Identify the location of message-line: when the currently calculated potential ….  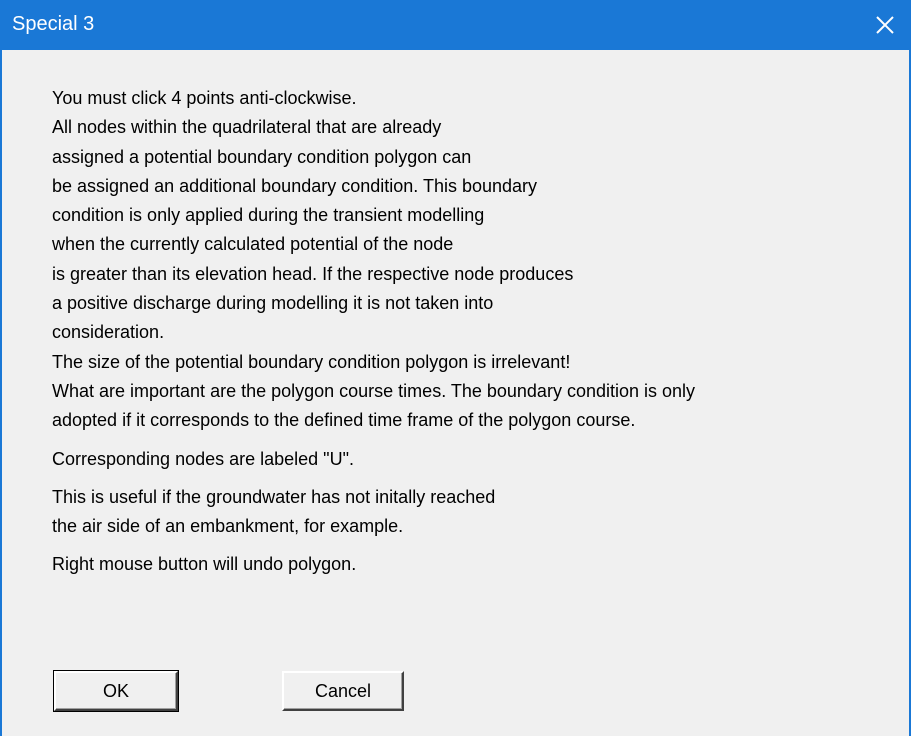
(253, 244).